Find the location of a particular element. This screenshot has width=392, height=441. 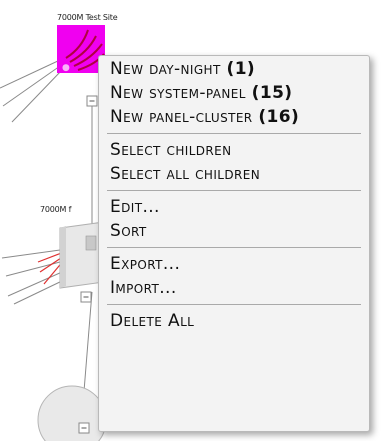

panel-node-label: 7000M f is located at coordinates (56, 209).